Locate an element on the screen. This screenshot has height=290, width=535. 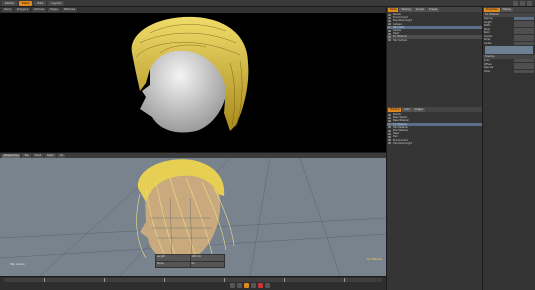
tab-shading-tree: Shading is located at coordinates (395, 109).